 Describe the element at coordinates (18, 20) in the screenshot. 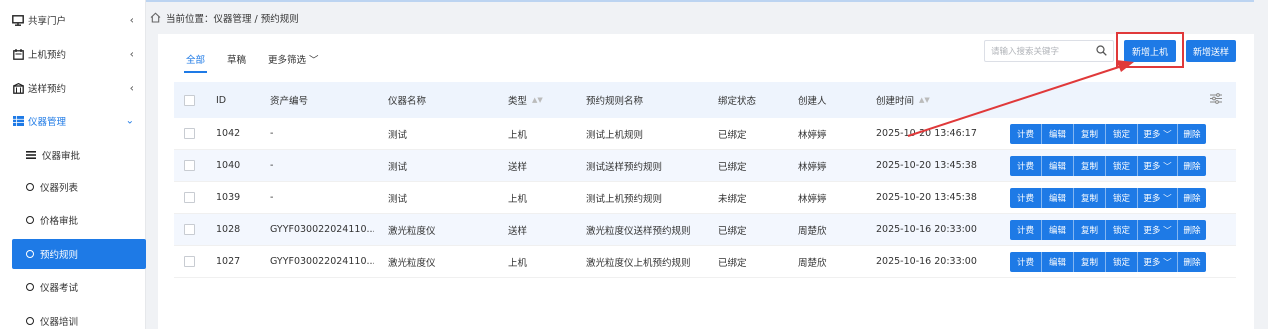

I see `monitor-icon` at that location.